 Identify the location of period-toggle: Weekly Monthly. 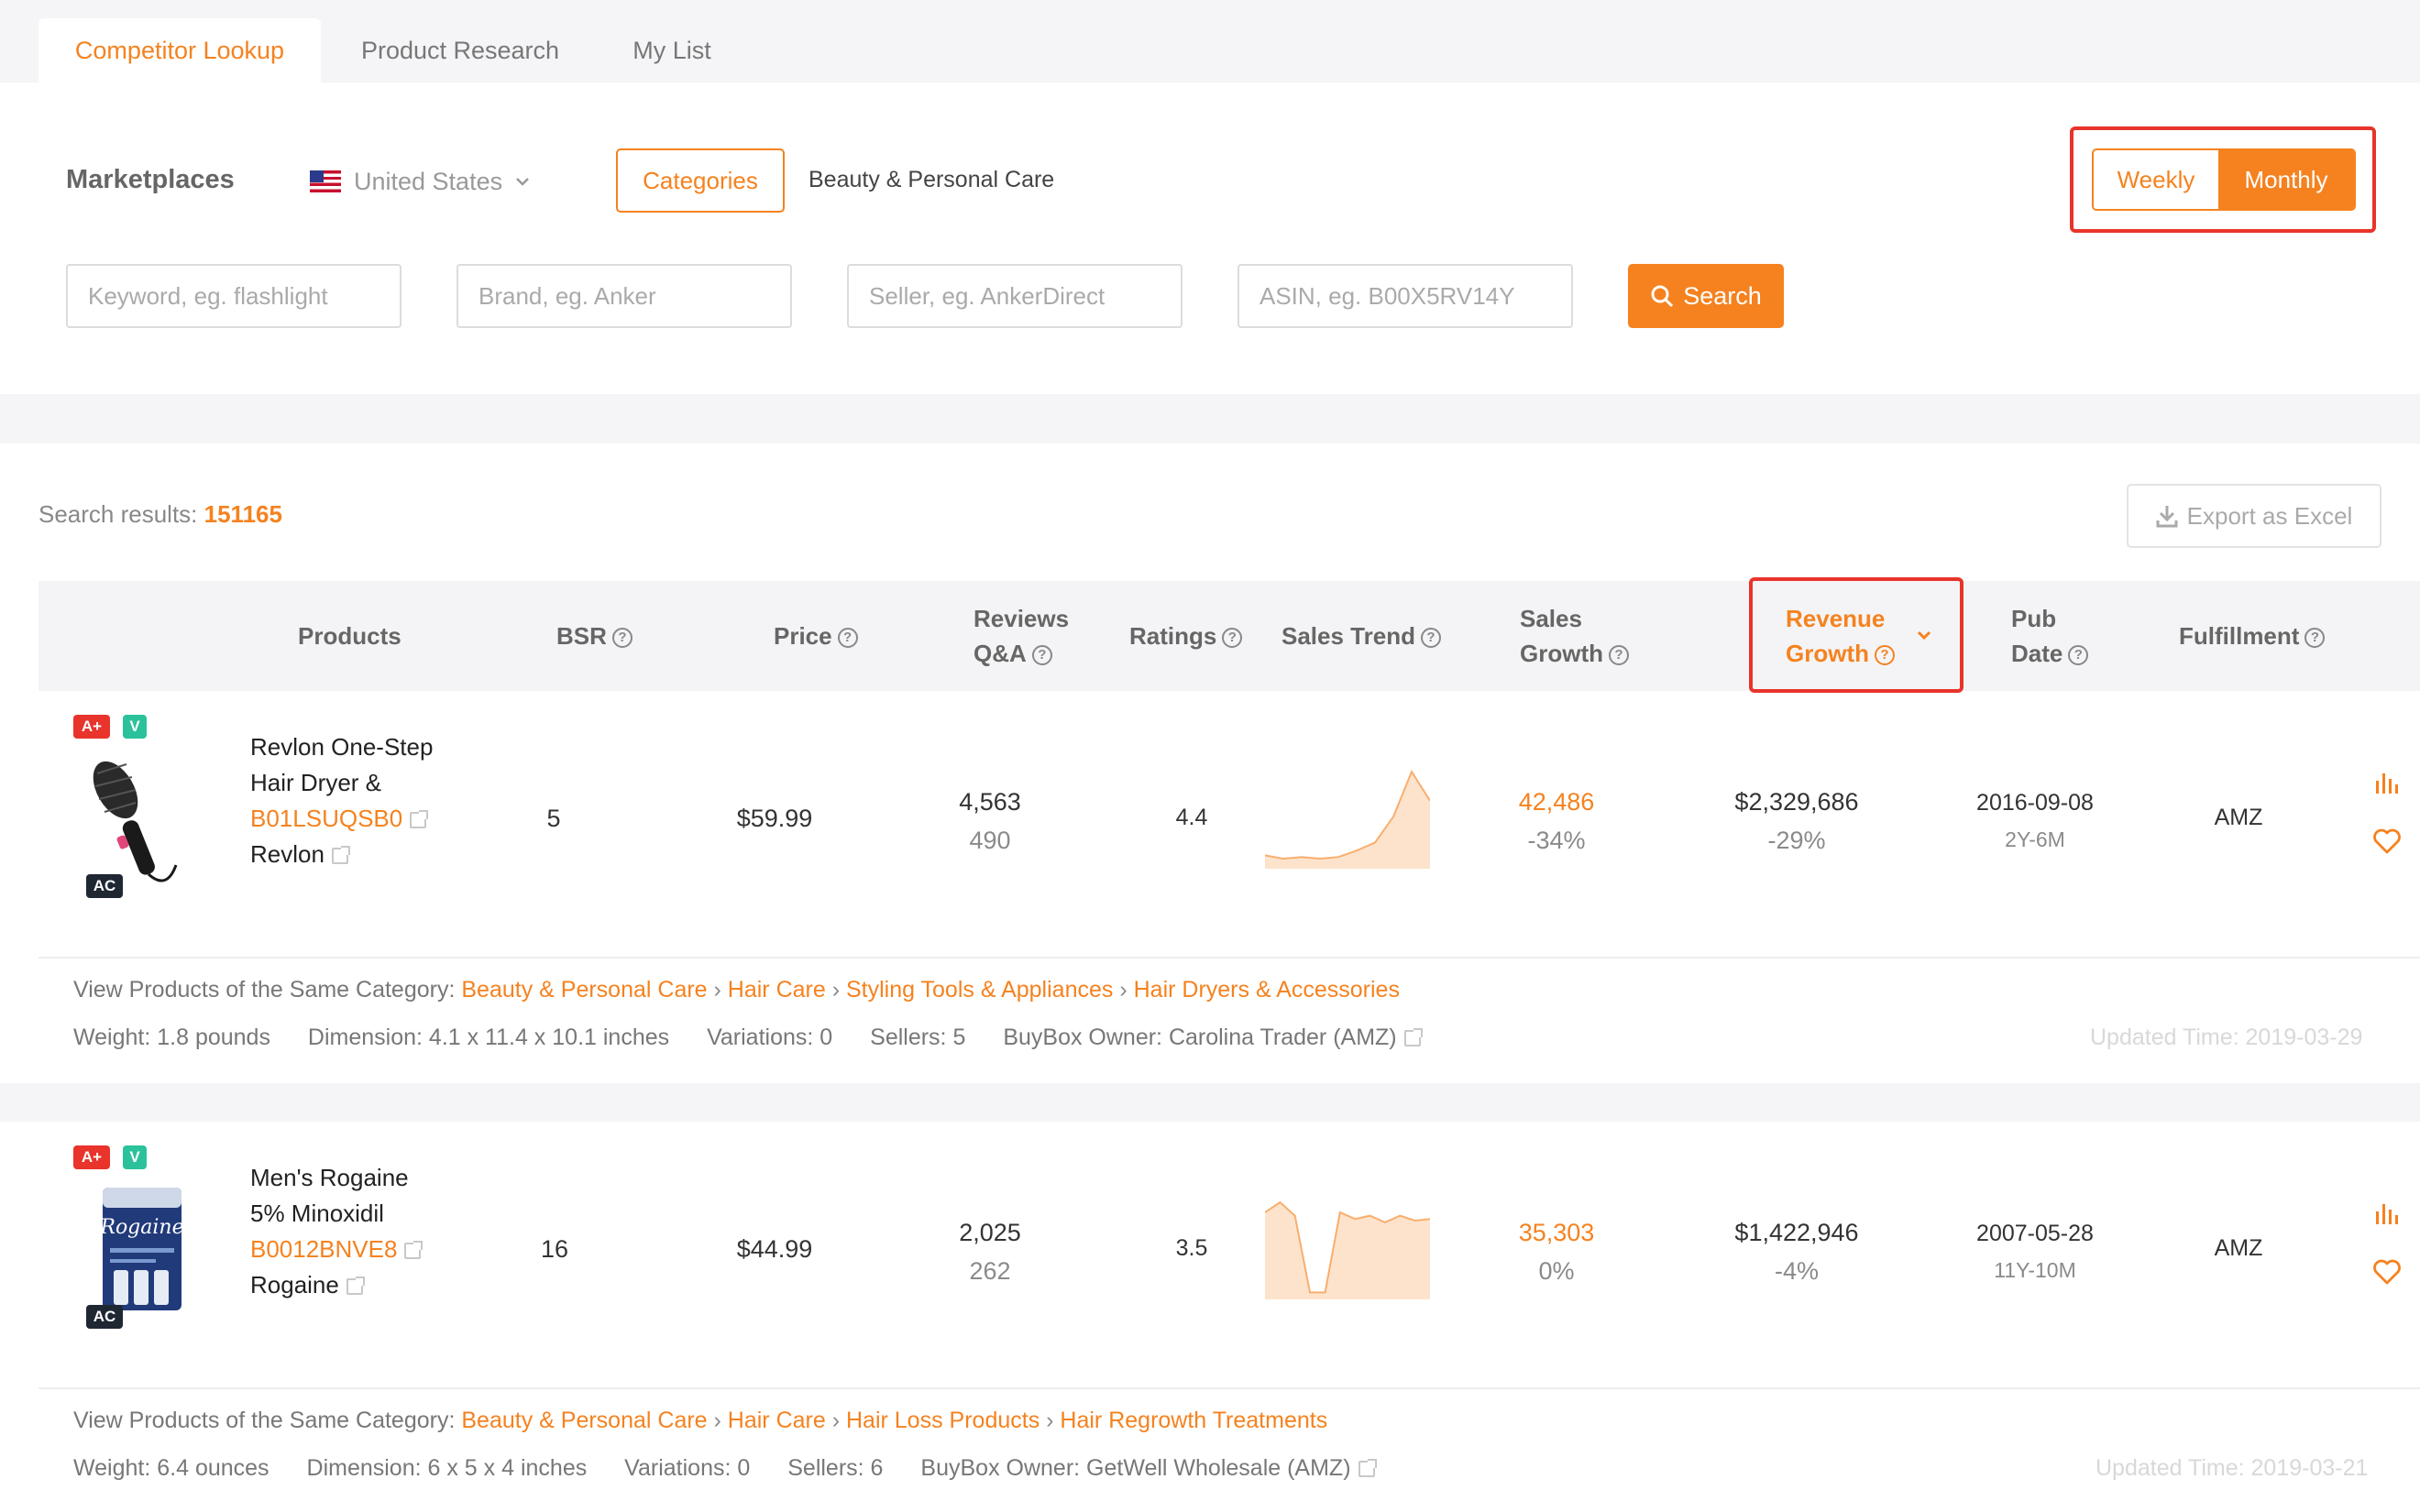
(2224, 179).